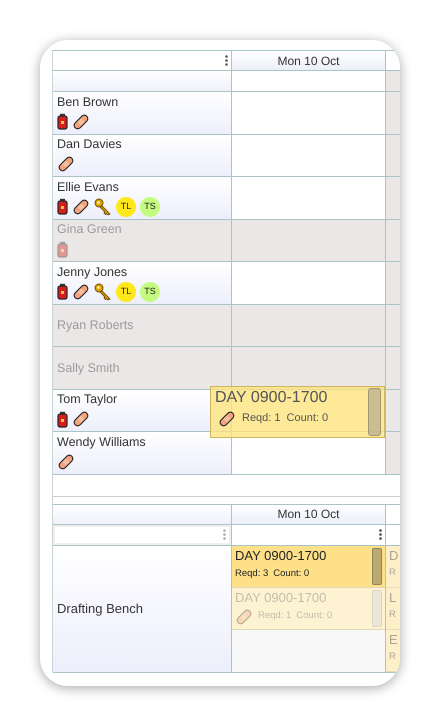 The height and width of the screenshot is (724, 440). I want to click on staff-name: Ryan Roberts, so click(95, 325).